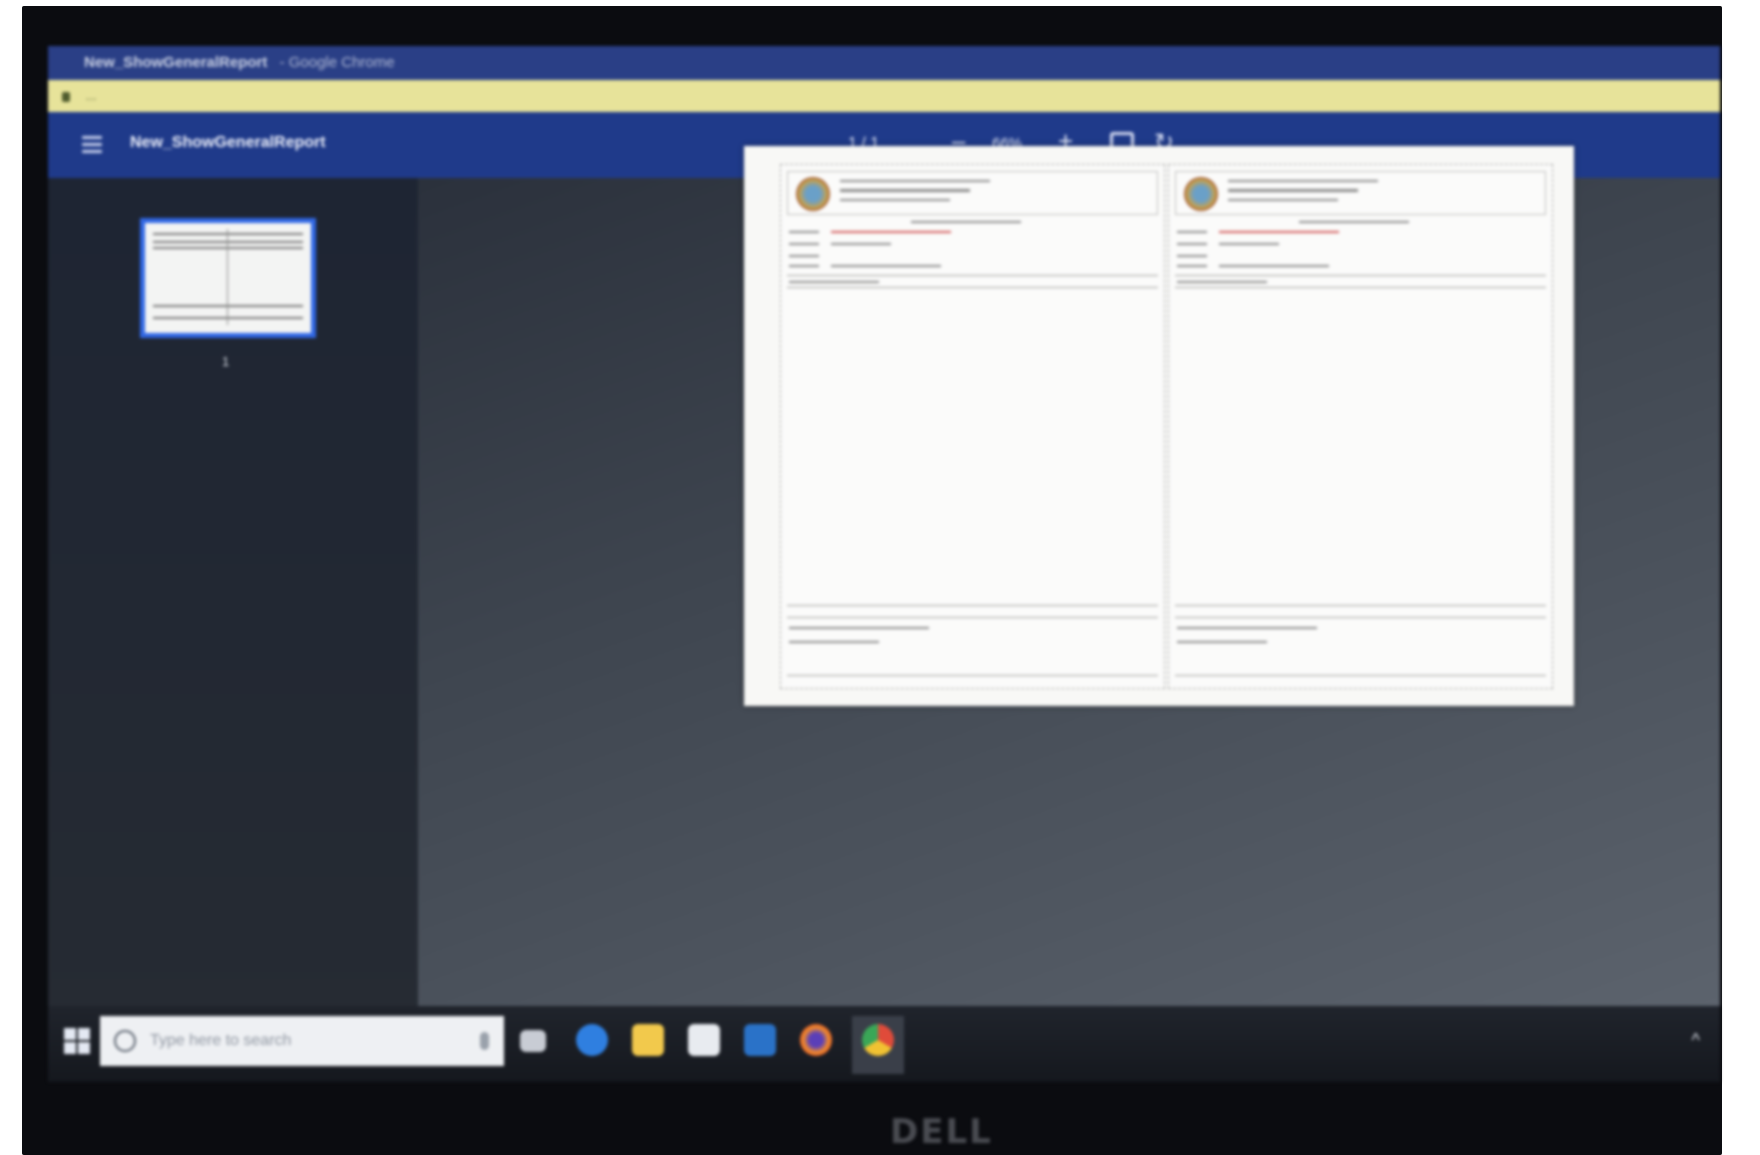 This screenshot has width=1760, height=1155. Describe the element at coordinates (648, 1040) in the screenshot. I see `file-explorer-icon` at that location.